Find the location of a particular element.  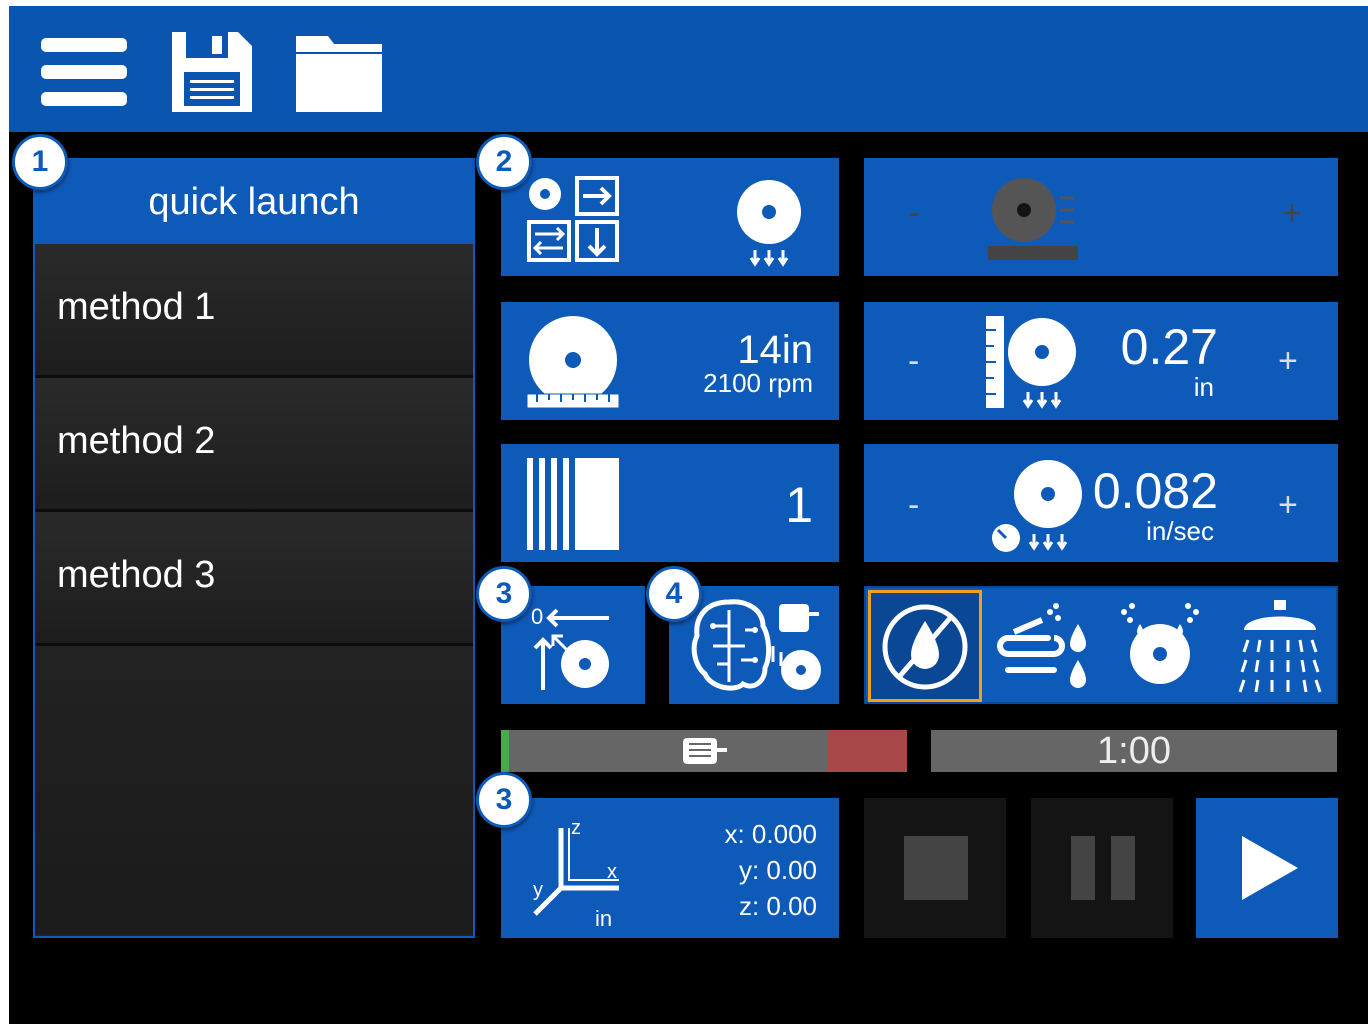

motor-icon is located at coordinates (705, 751).